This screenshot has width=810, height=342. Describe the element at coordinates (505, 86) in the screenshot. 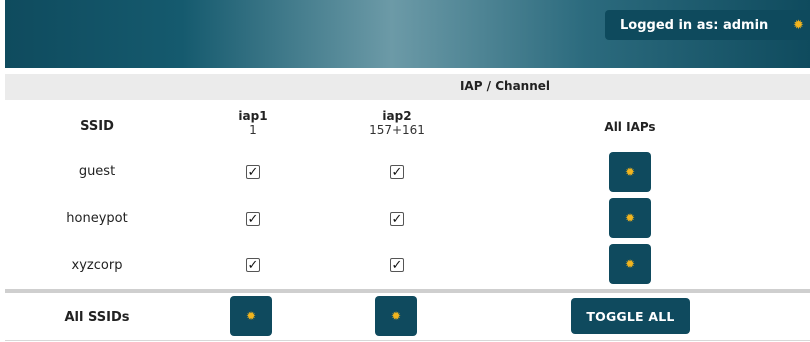

I see `iap-channel-title: IAP / Channel` at that location.